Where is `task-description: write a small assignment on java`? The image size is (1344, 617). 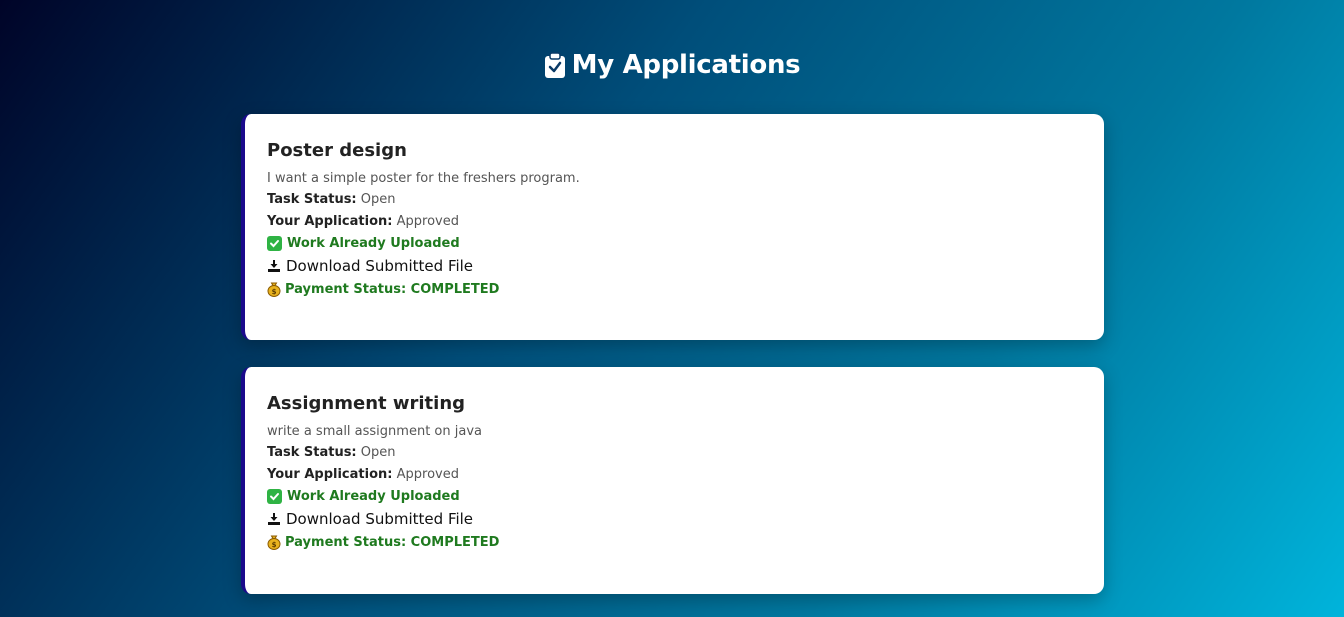 task-description: write a small assignment on java is located at coordinates (374, 431).